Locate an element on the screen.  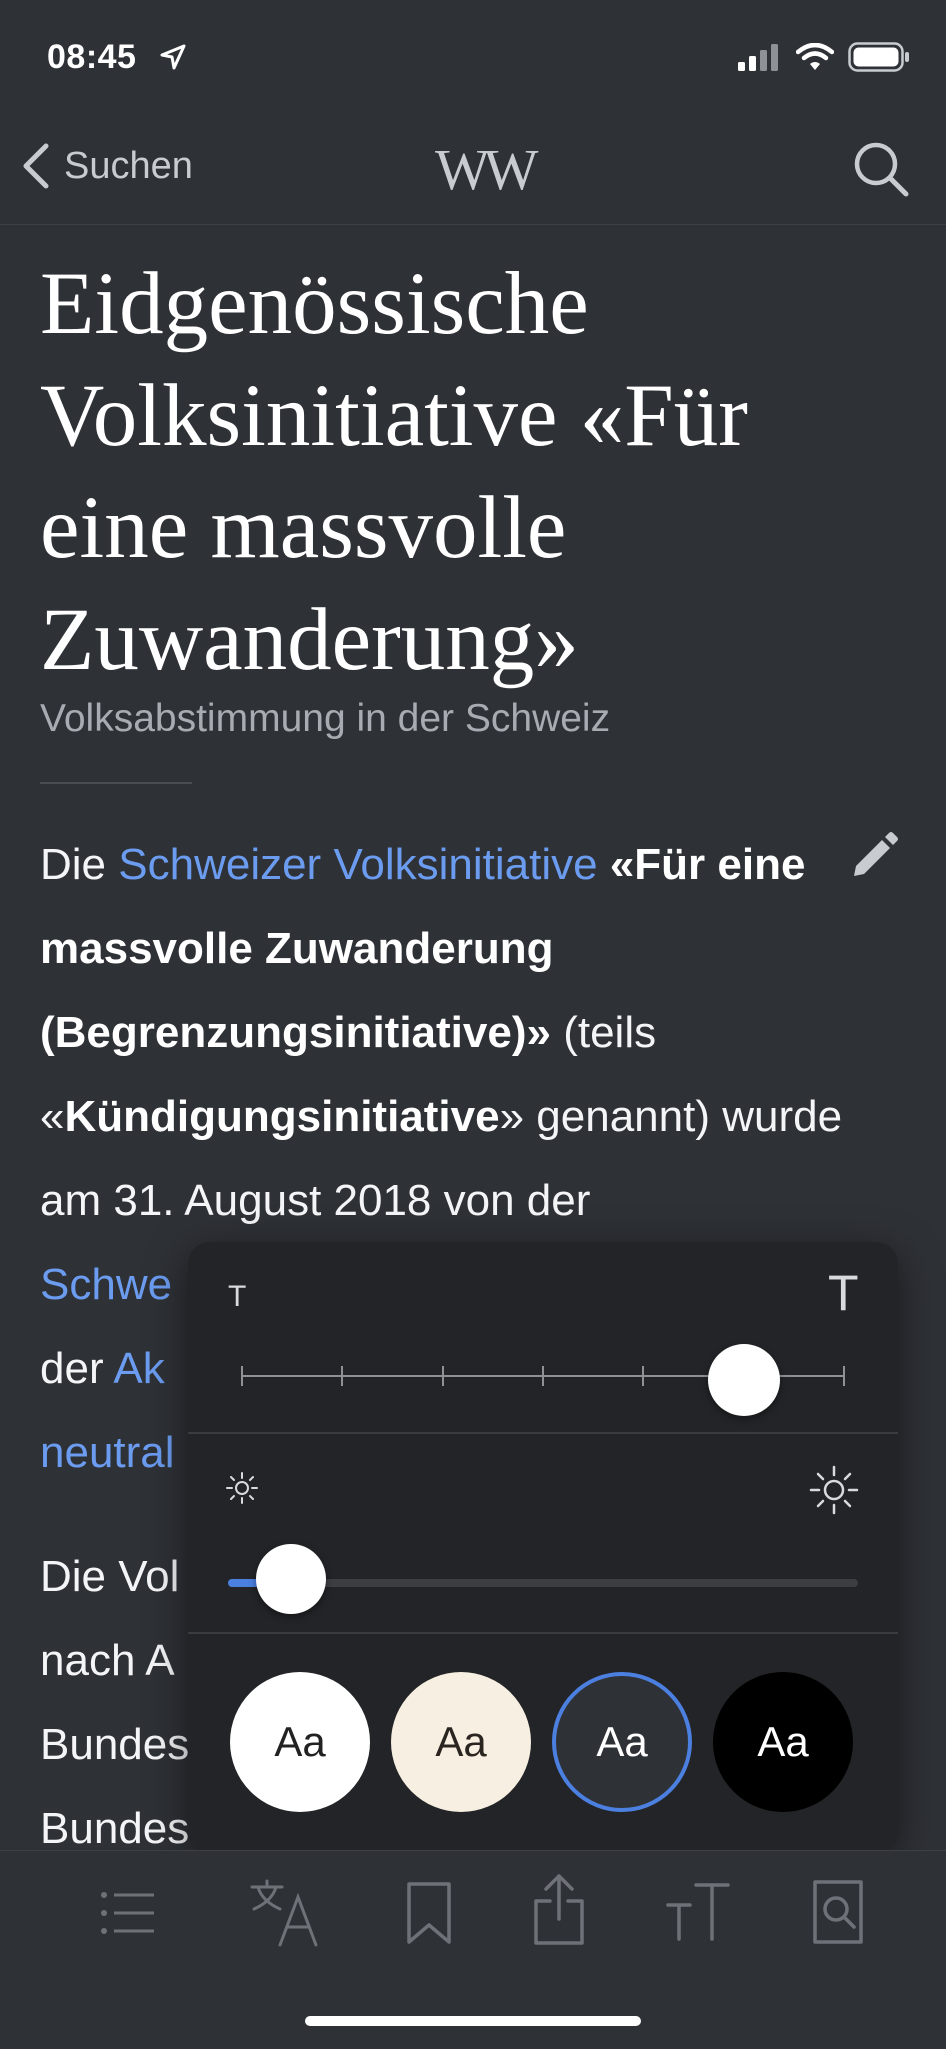
text: Bundes is located at coordinates (115, 1744).